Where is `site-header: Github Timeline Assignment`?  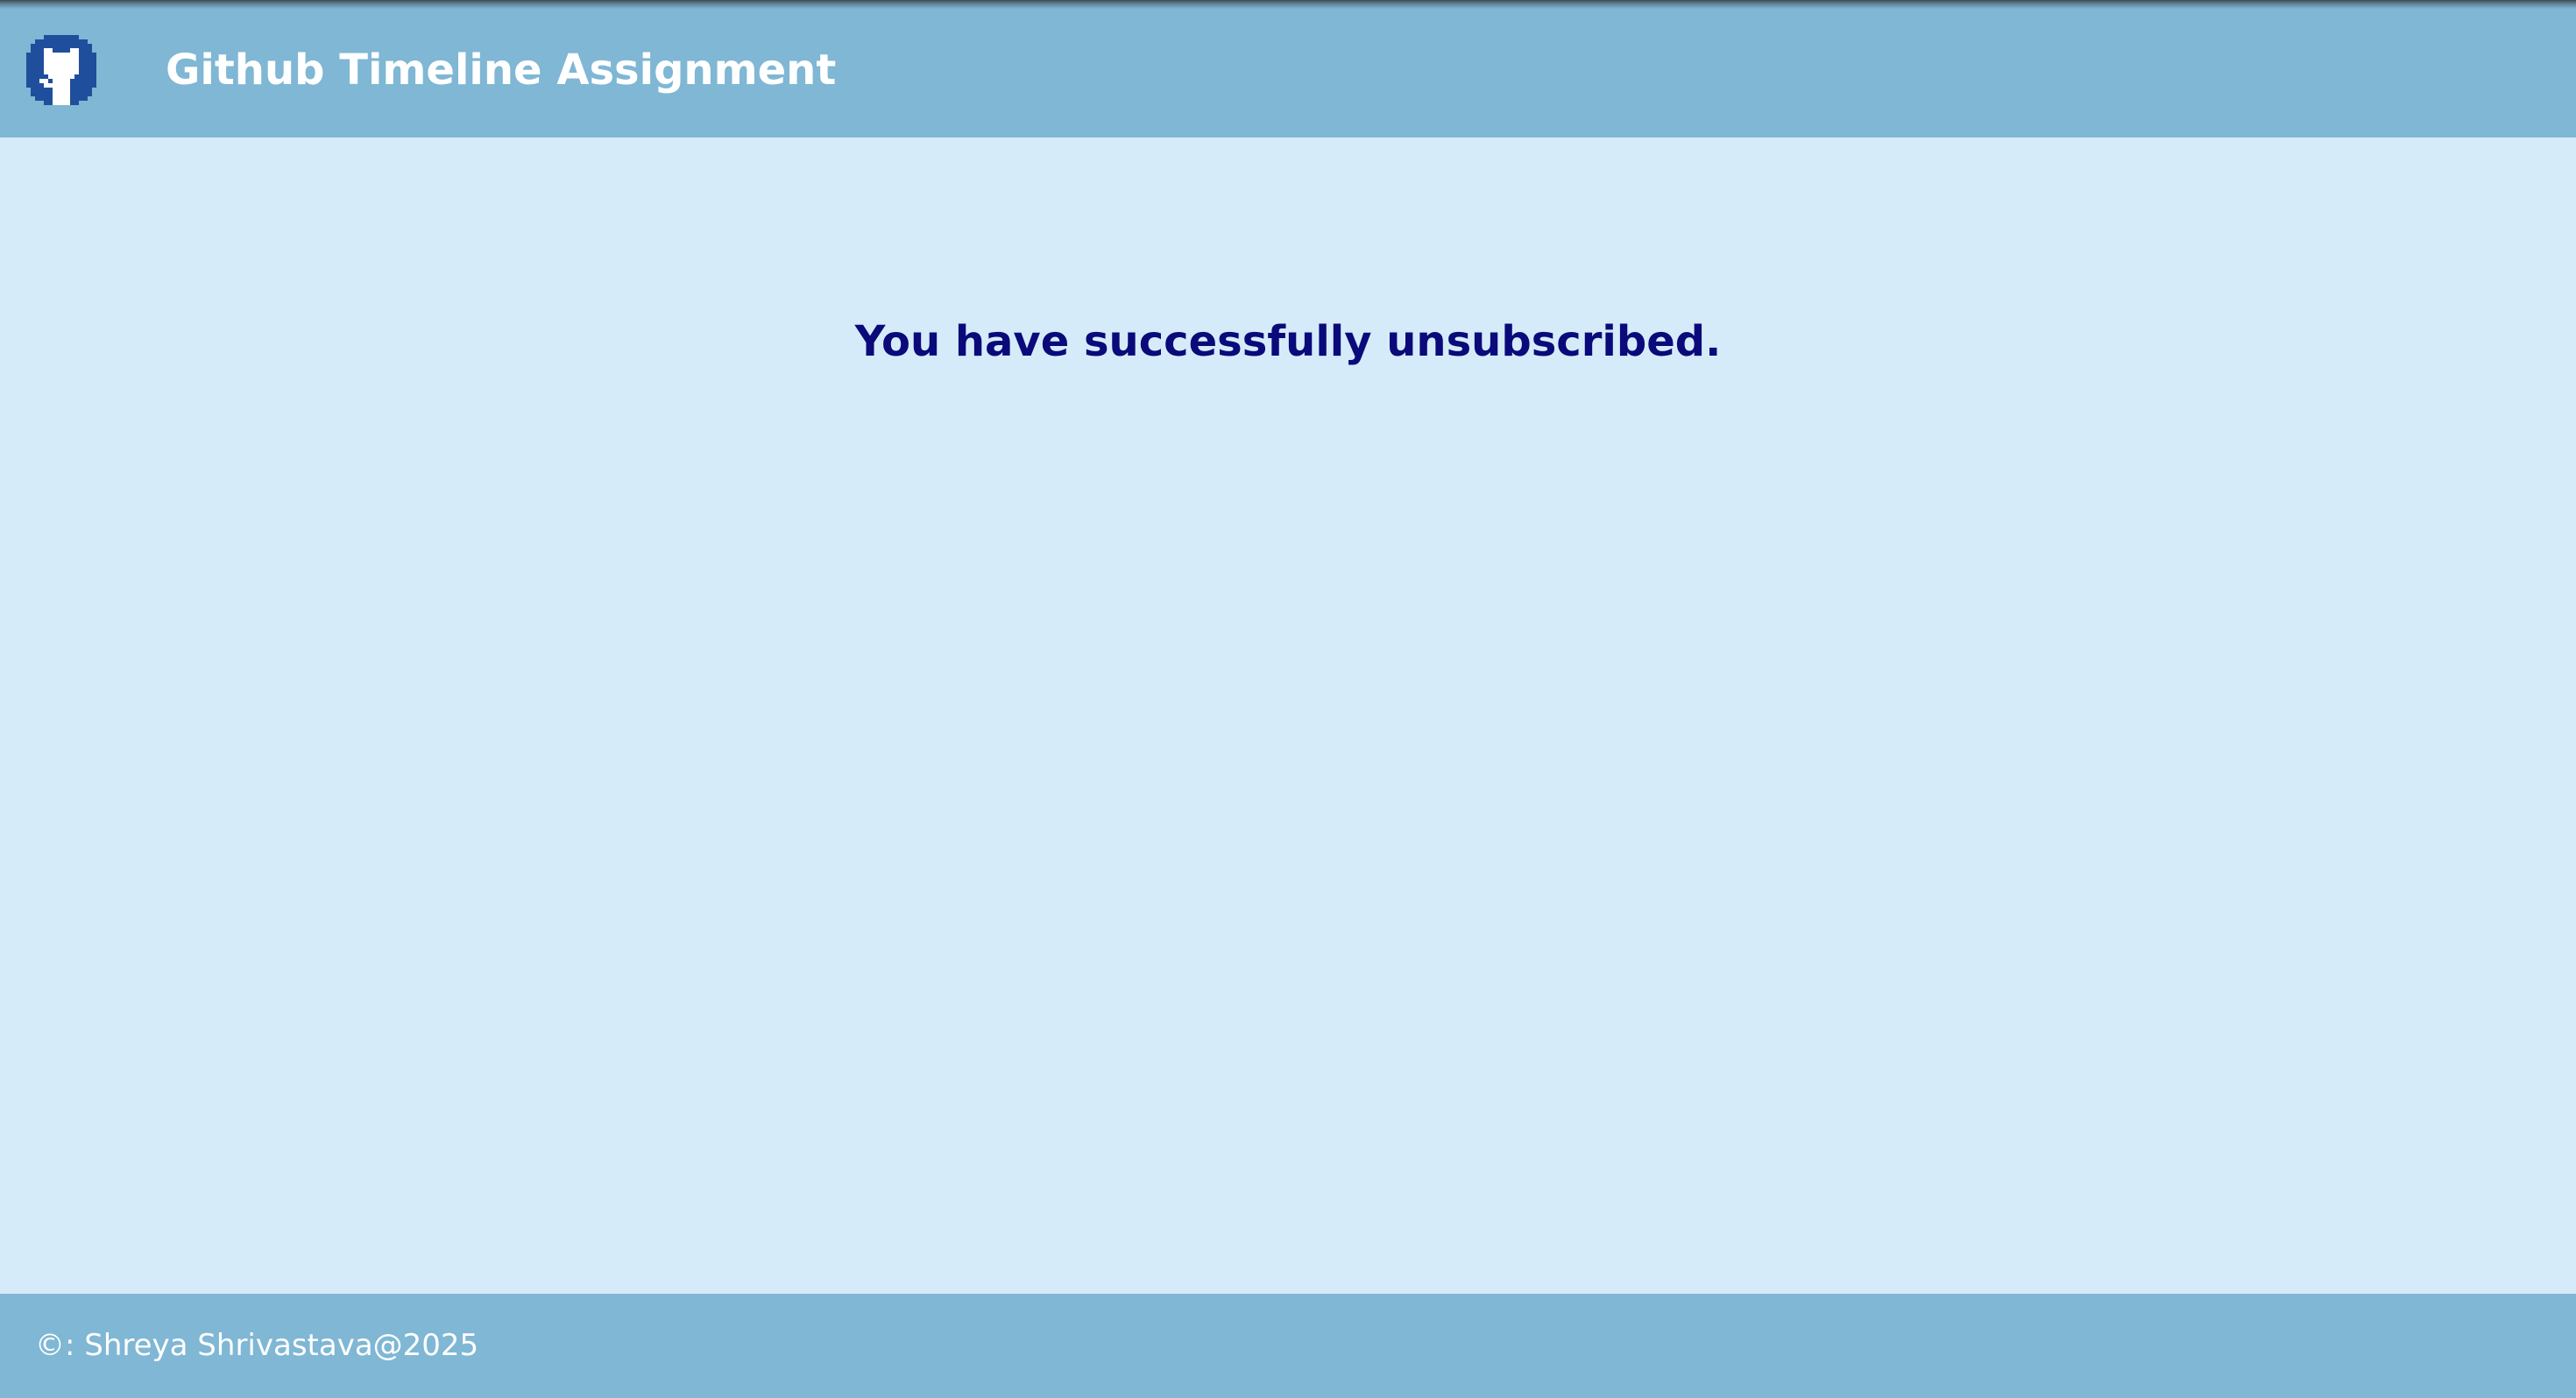
site-header: Github Timeline Assignment is located at coordinates (1288, 69).